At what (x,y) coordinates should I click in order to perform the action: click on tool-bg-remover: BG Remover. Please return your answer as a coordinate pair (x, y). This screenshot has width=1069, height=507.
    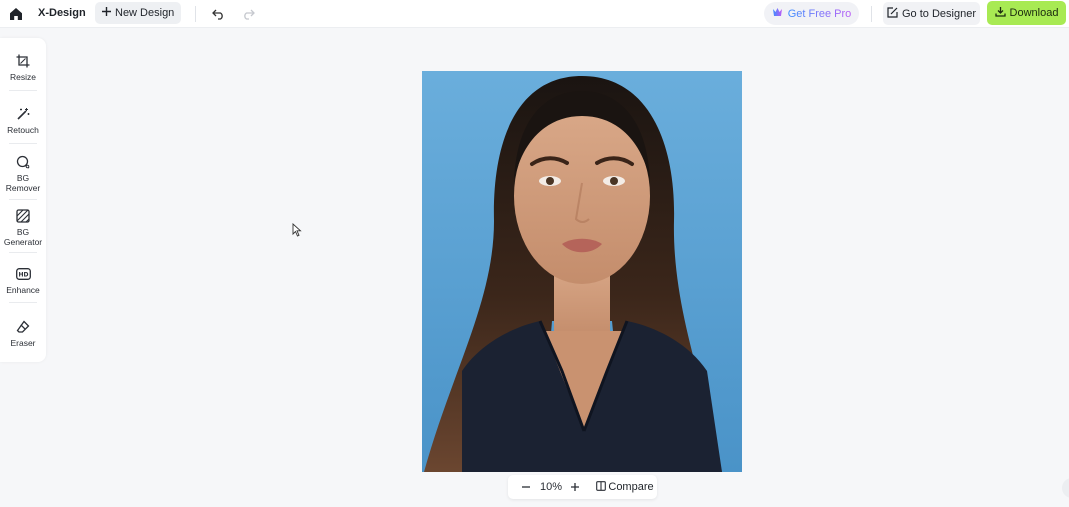
    Looking at the image, I should click on (23, 173).